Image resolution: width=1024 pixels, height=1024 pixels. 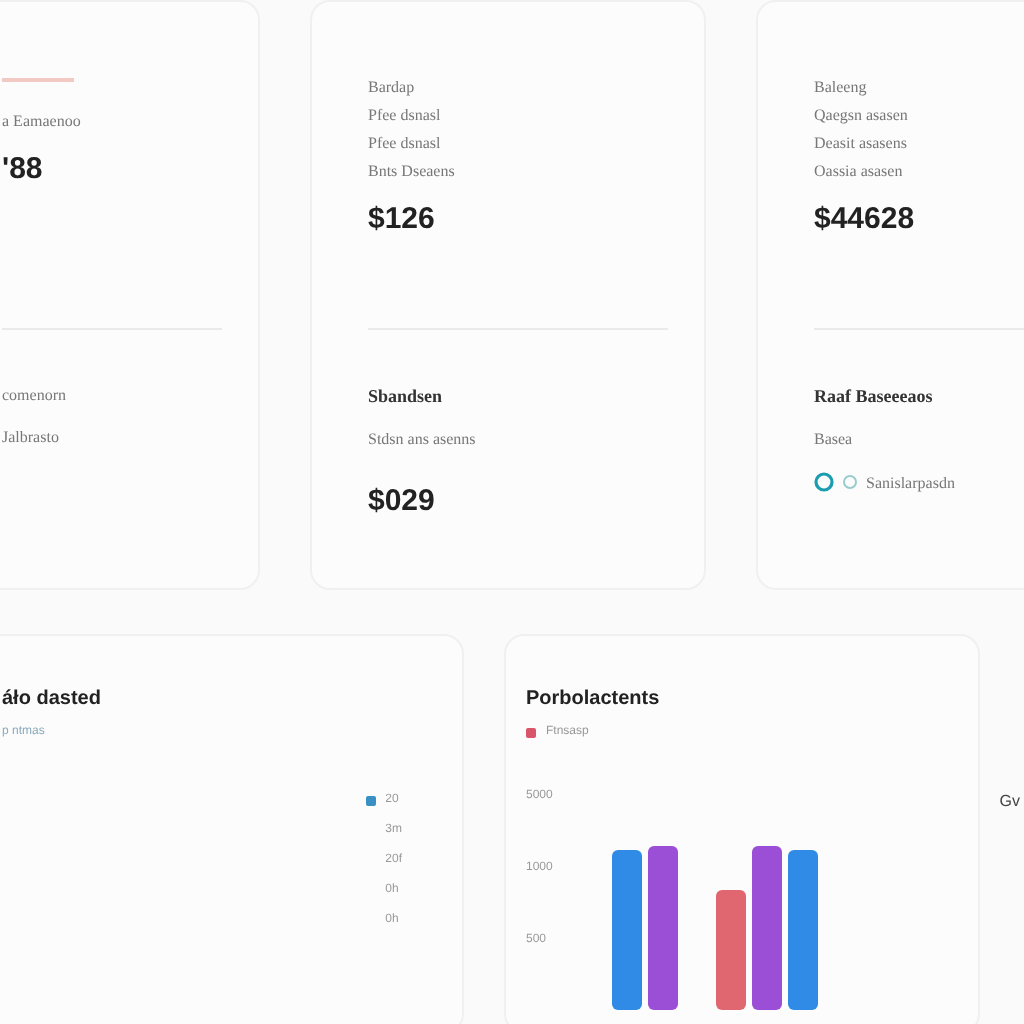 What do you see at coordinates (402, 501) in the screenshot?
I see `stat-amount: $029` at bounding box center [402, 501].